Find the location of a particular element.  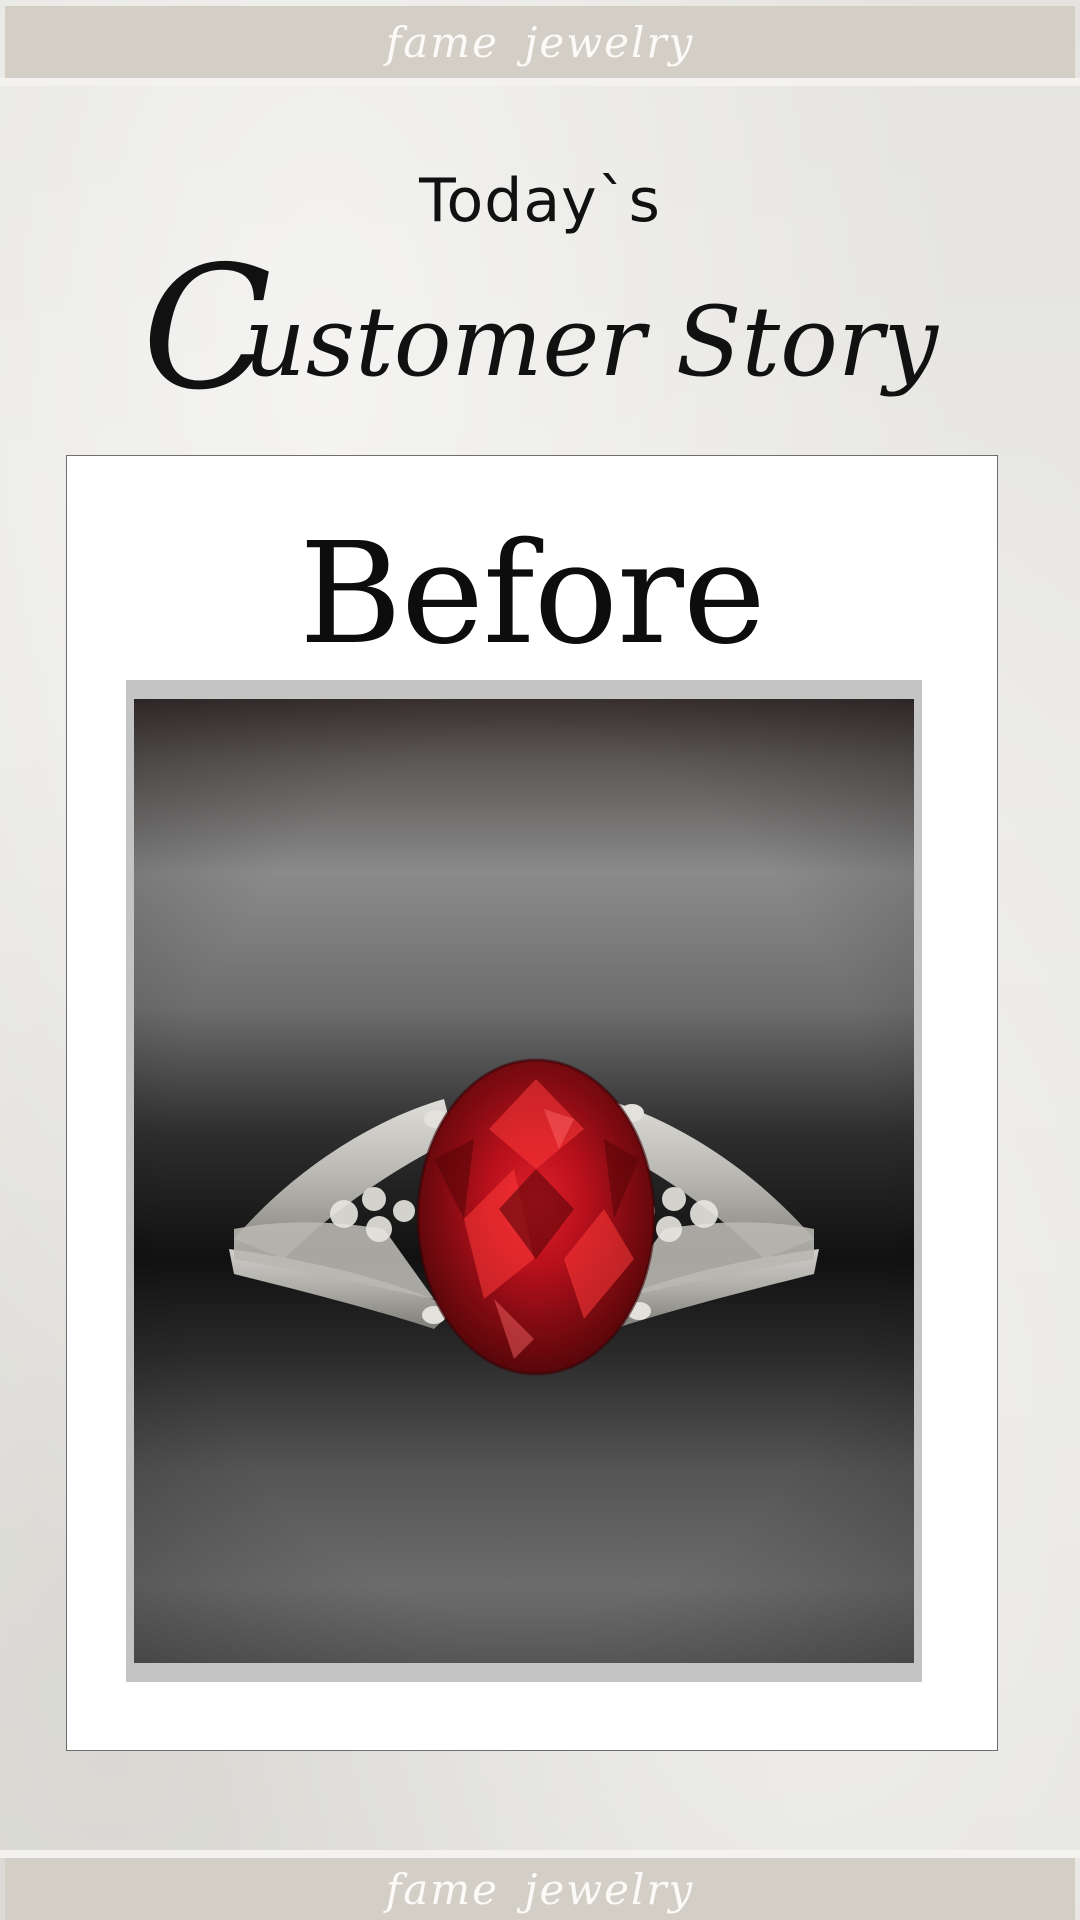

customer-story-title: Customer Story is located at coordinates (540, 323).